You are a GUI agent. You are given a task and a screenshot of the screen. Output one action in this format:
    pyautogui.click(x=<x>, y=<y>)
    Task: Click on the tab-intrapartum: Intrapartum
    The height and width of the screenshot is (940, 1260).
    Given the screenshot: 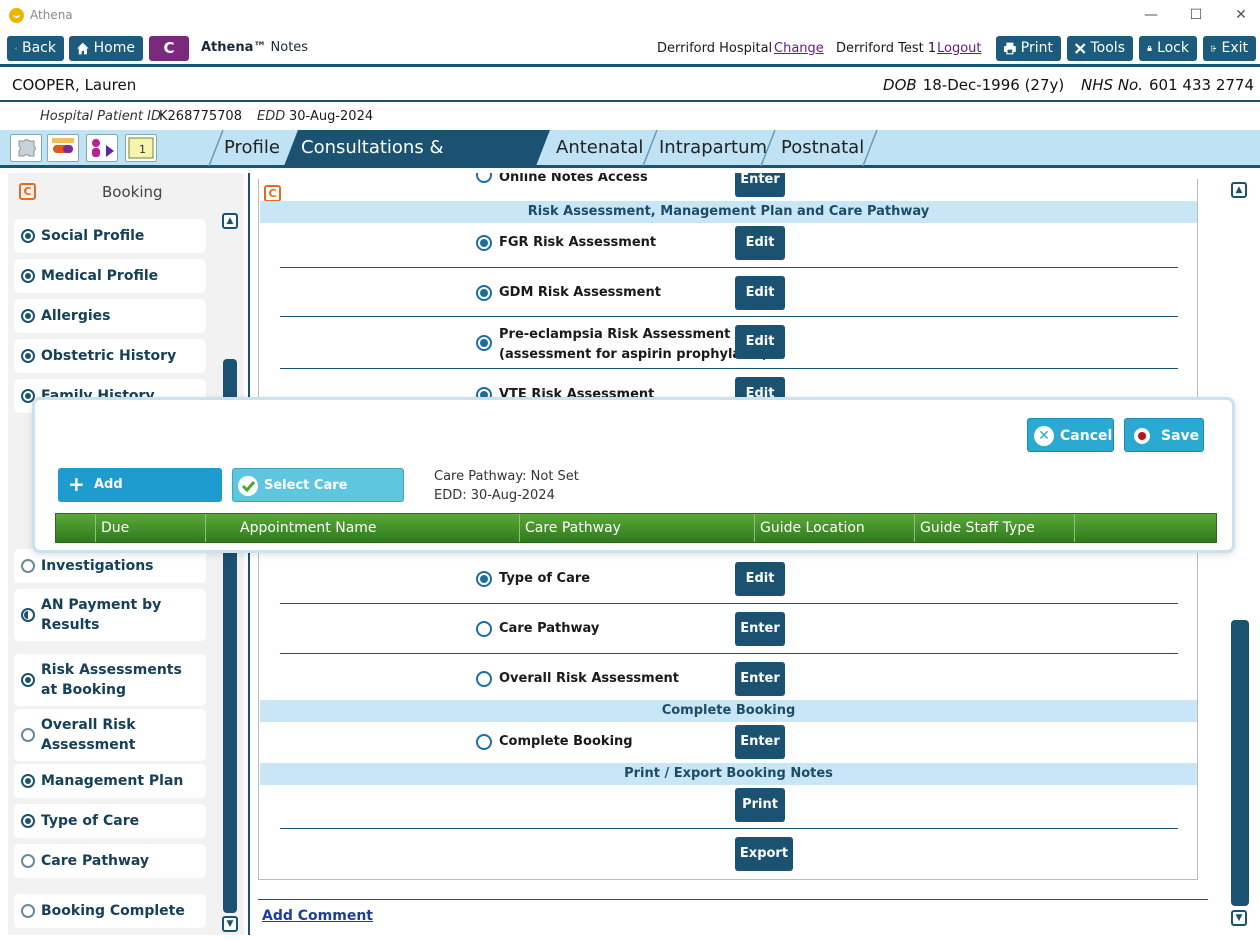 What is the action you would take?
    pyautogui.click(x=713, y=148)
    